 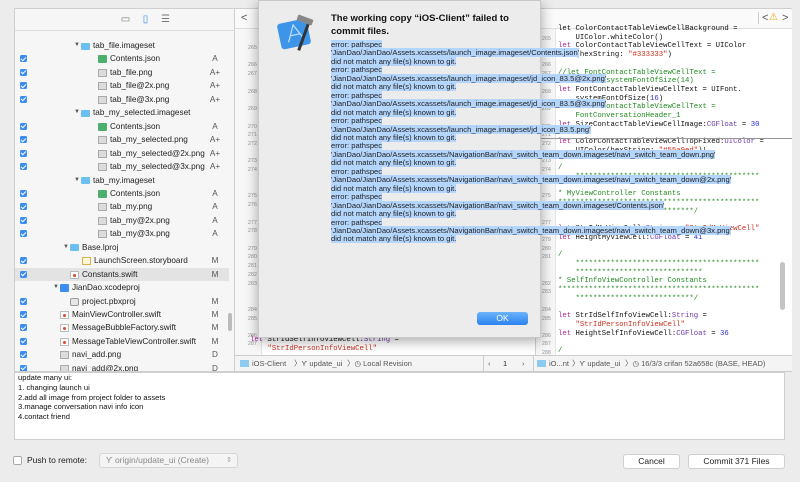 What do you see at coordinates (773, 17) in the screenshot?
I see `warning-icon: ⚠` at bounding box center [773, 17].